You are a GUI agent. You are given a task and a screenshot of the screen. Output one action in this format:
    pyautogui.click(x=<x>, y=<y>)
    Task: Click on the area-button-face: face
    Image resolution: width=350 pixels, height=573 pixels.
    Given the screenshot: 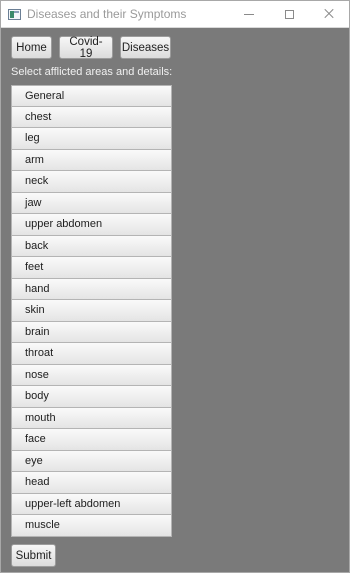 What is the action you would take?
    pyautogui.click(x=91, y=440)
    